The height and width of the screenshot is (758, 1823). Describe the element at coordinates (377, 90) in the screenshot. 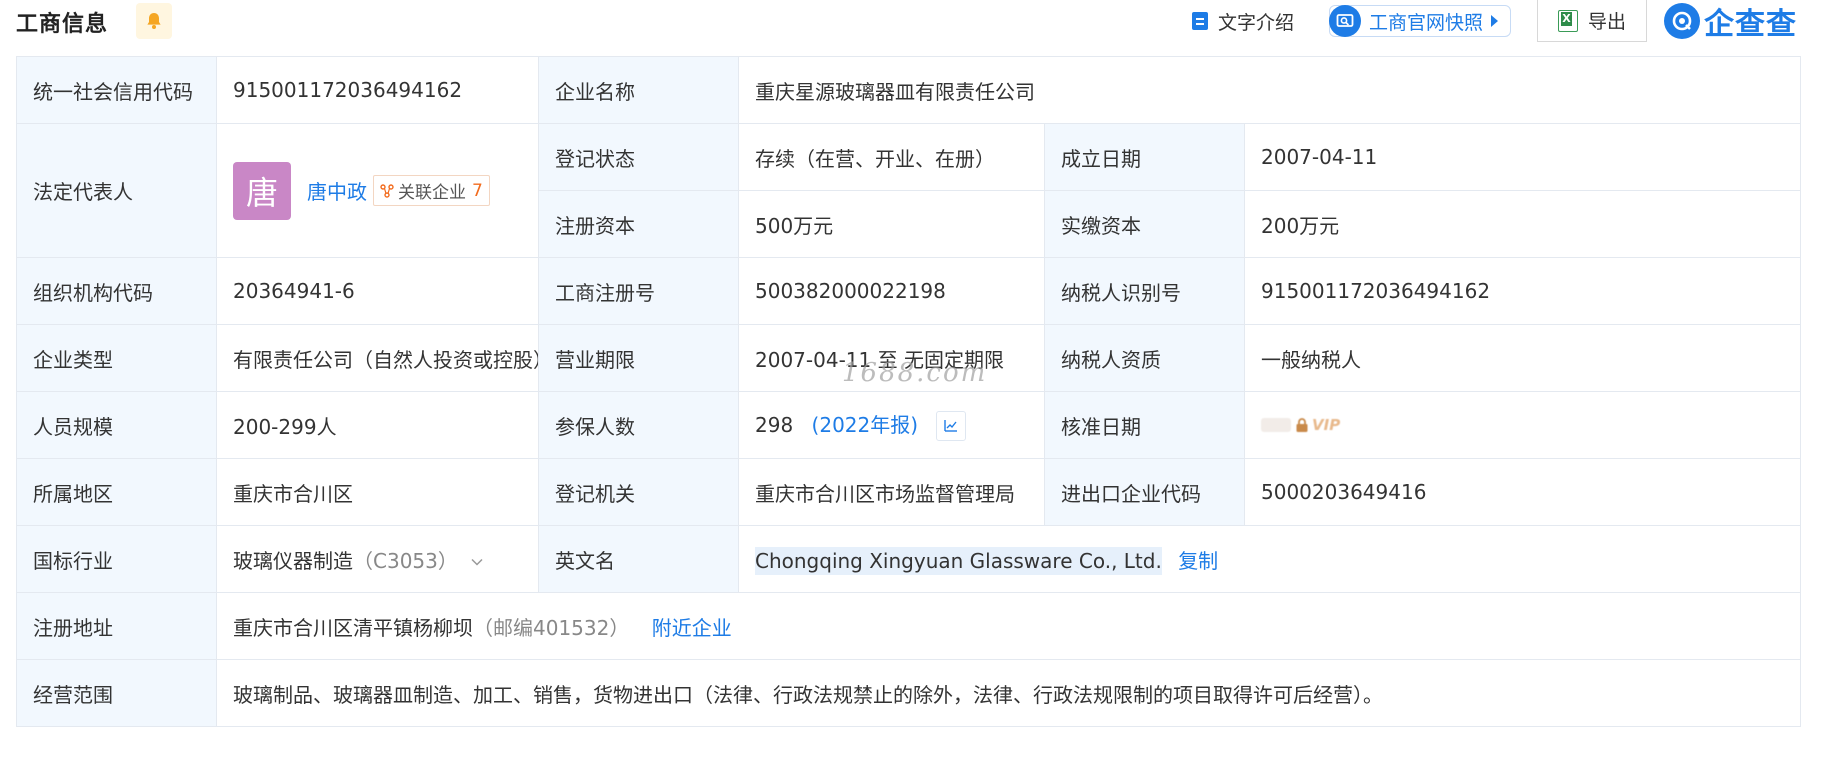

I see `credit-code-value: 91500117203649416​2` at that location.